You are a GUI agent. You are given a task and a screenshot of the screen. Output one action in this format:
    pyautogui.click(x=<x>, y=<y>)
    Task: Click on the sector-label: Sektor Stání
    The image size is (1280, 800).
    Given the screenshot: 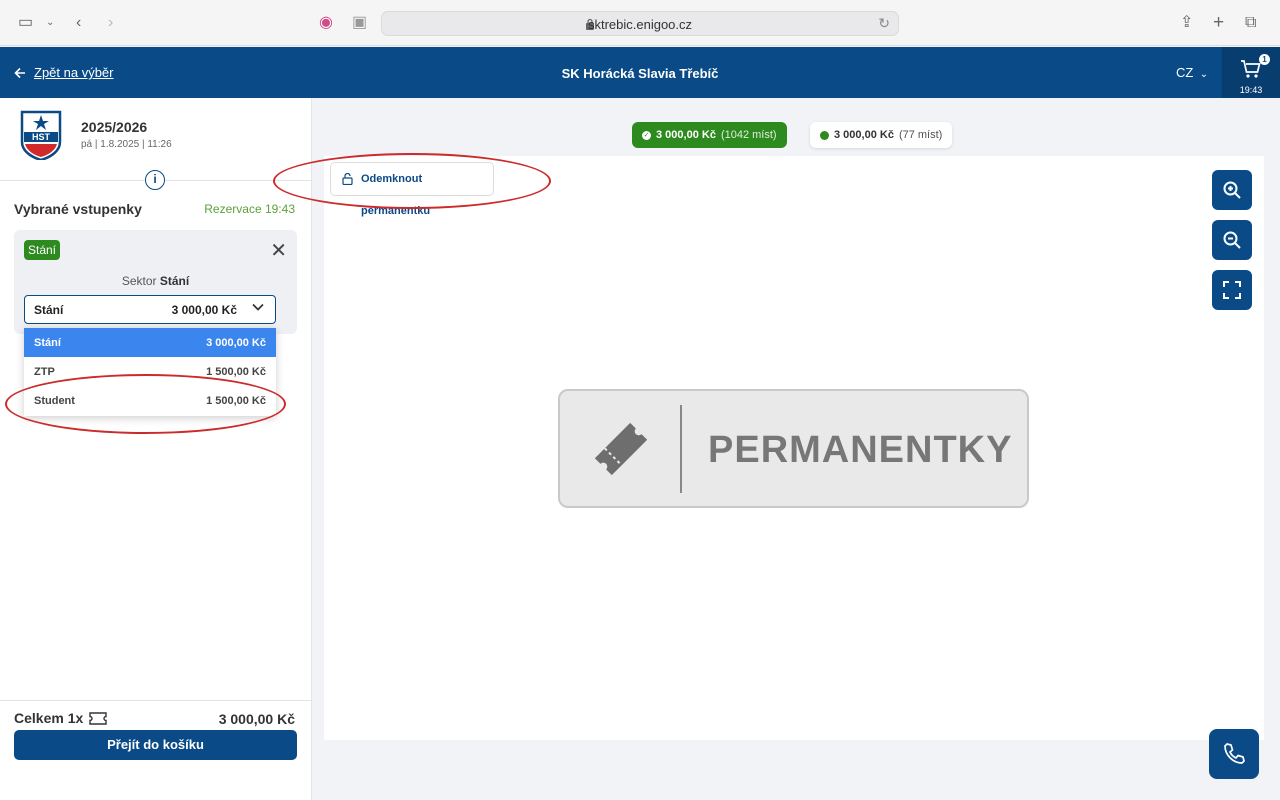 What is the action you would take?
    pyautogui.click(x=155, y=281)
    